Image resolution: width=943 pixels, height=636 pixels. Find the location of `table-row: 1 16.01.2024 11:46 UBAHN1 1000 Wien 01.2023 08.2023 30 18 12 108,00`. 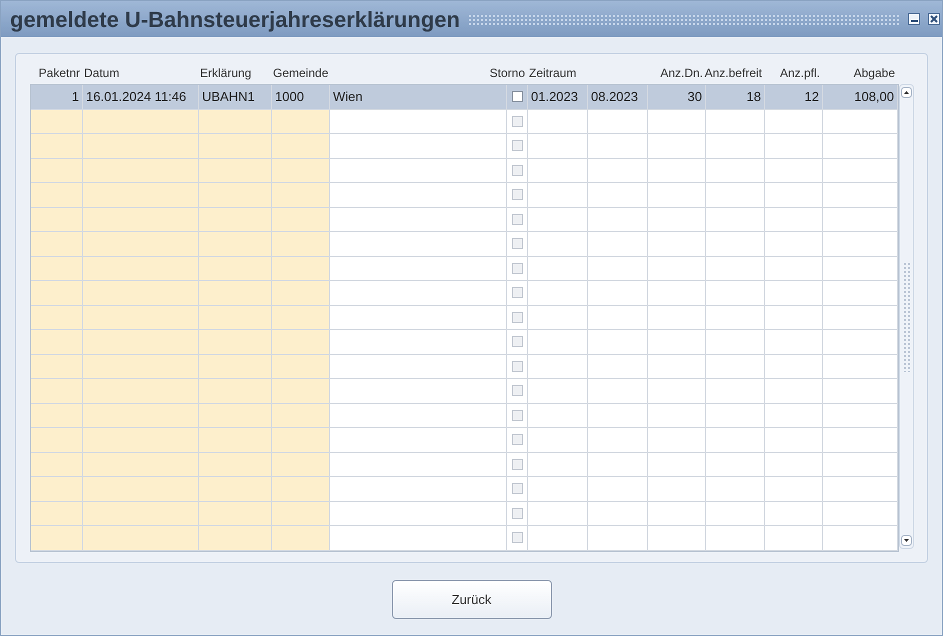

table-row: 1 16.01.2024 11:46 UBAHN1 1000 Wien 01.2023 08.2023 30 18 12 108,00 is located at coordinates (464, 97).